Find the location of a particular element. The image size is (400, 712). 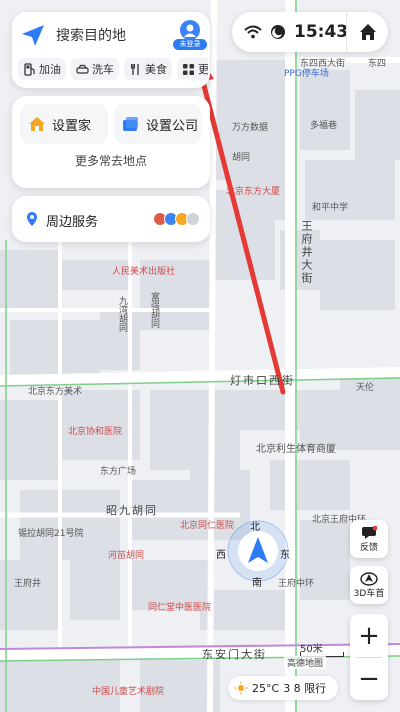

map-label: 同仁堂中医医院 is located at coordinates (180, 608).